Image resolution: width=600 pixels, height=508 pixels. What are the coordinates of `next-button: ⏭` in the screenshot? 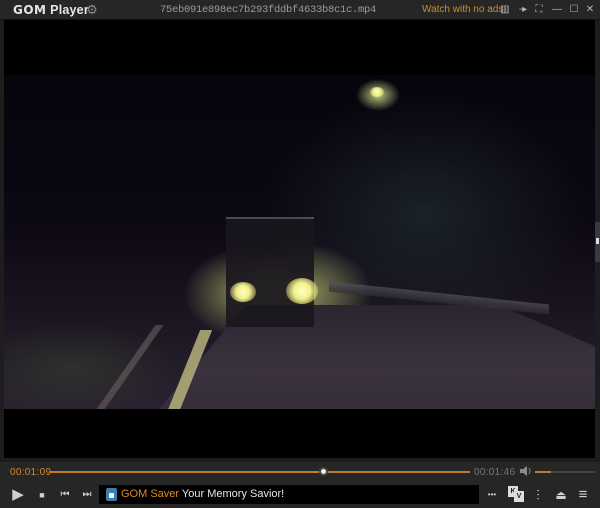 It's located at (87, 495).